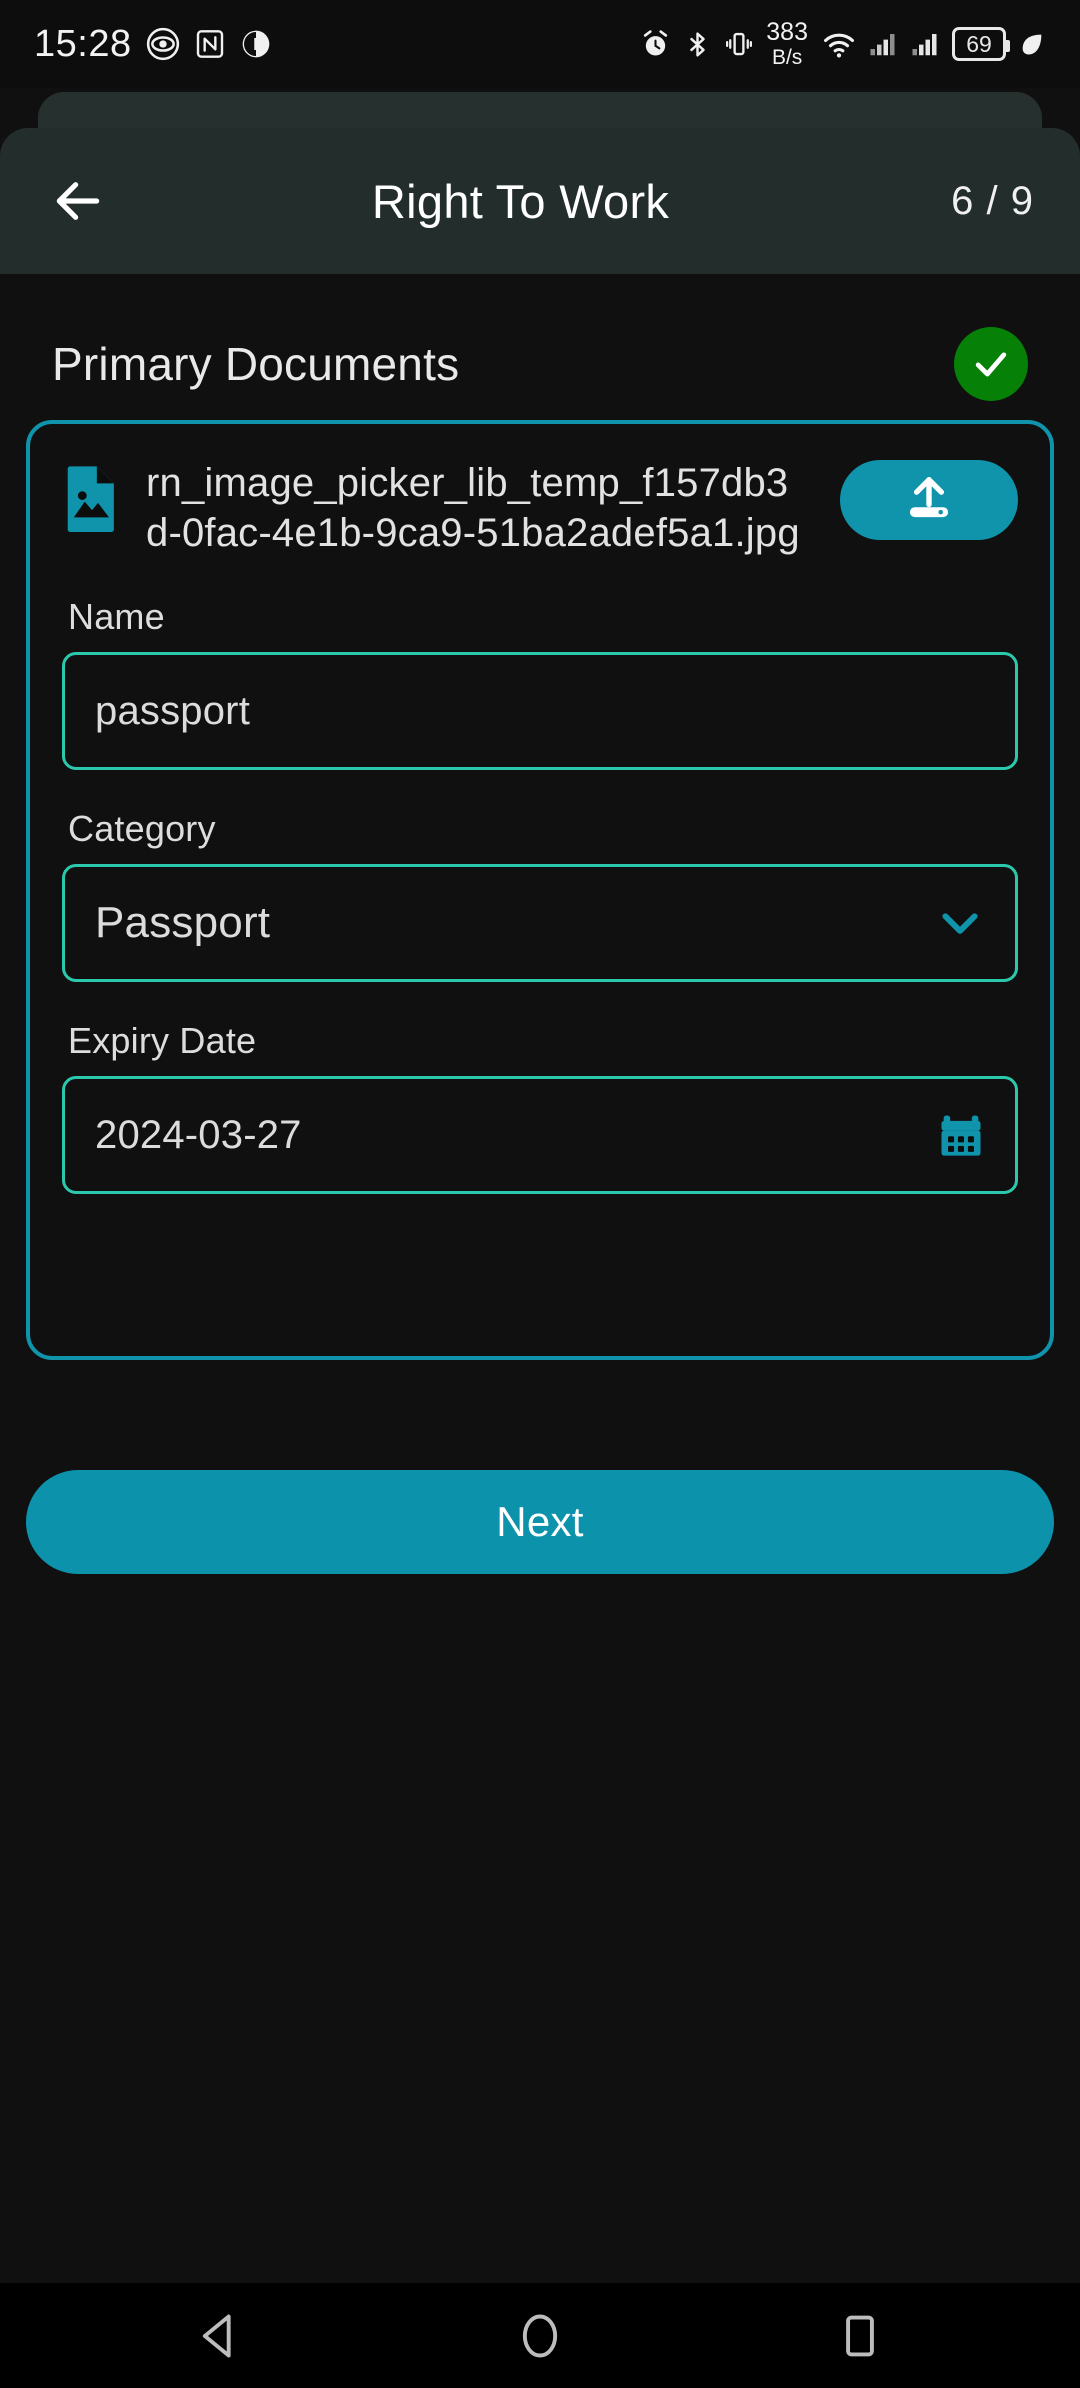 The image size is (1080, 2388). I want to click on category-dropdown-toggle, so click(960, 923).